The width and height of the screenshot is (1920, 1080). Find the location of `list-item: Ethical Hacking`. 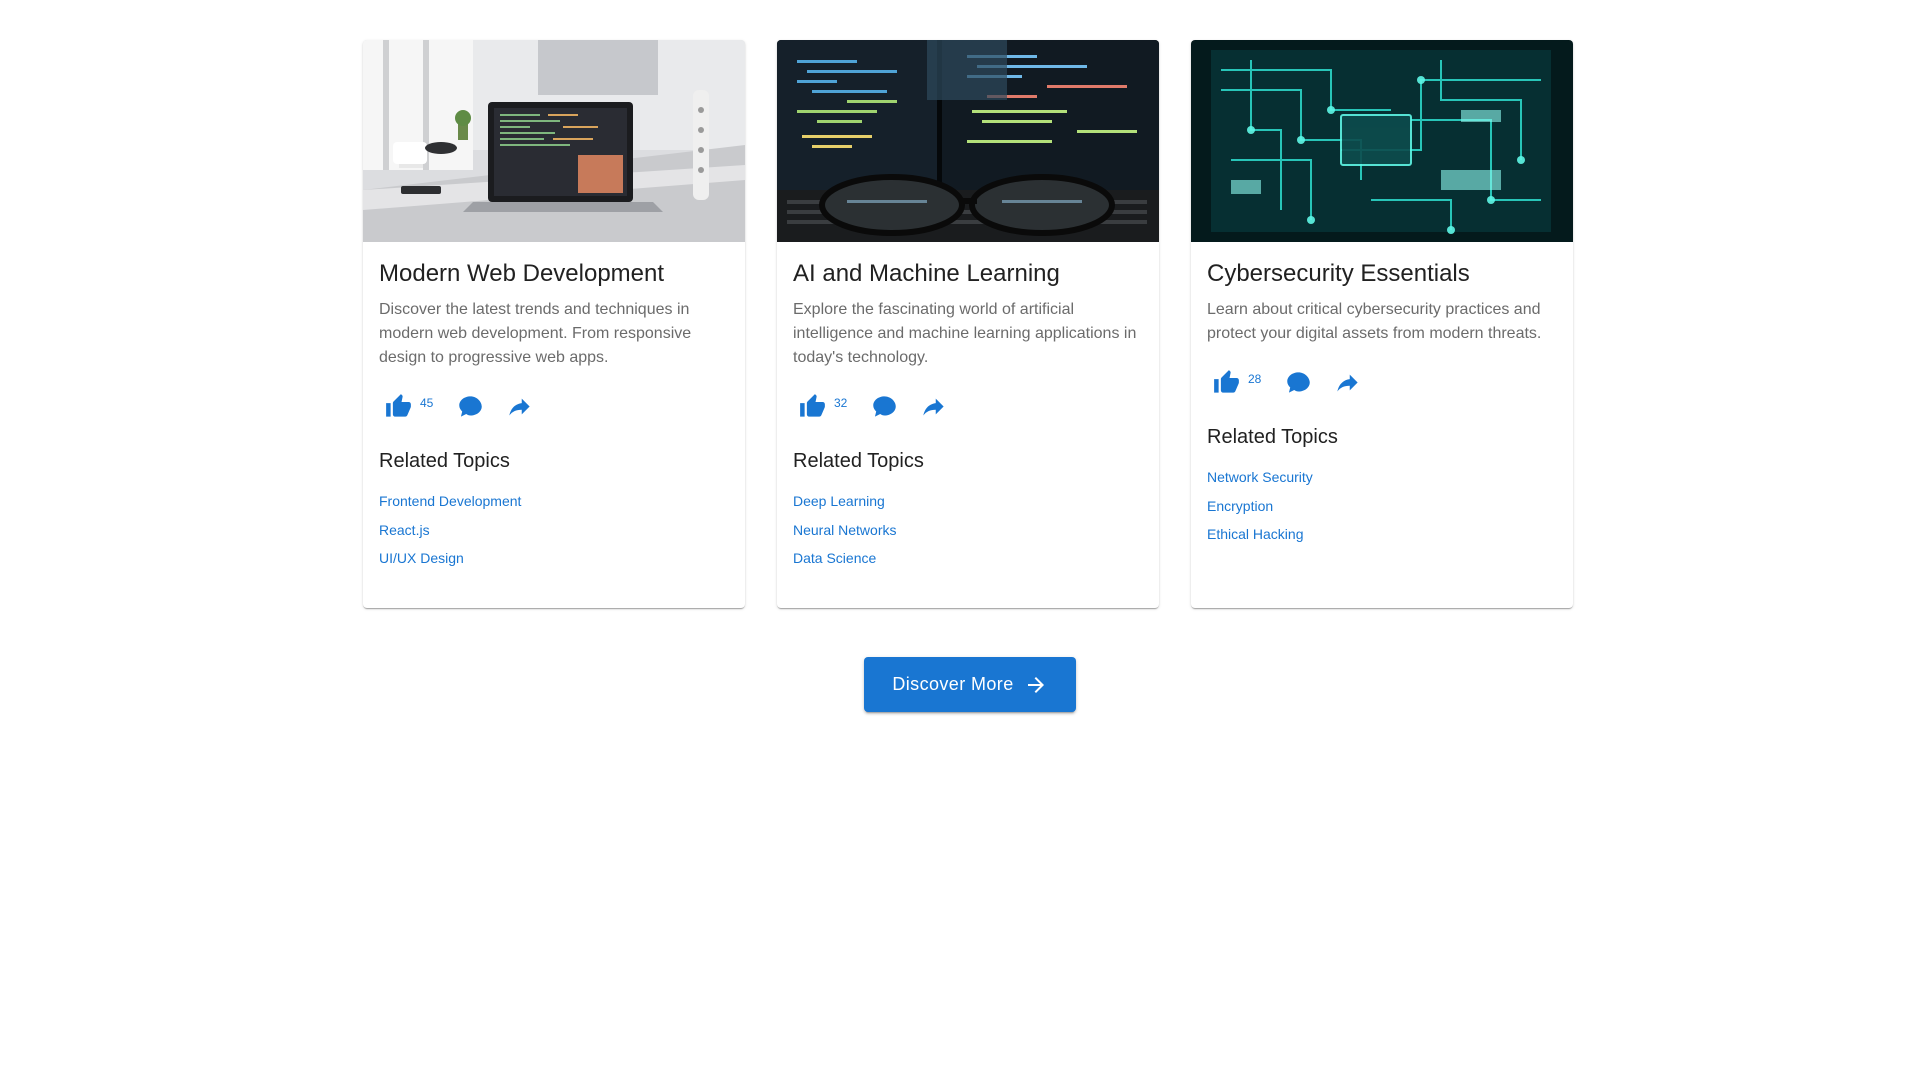

list-item: Ethical Hacking is located at coordinates (1382, 538).